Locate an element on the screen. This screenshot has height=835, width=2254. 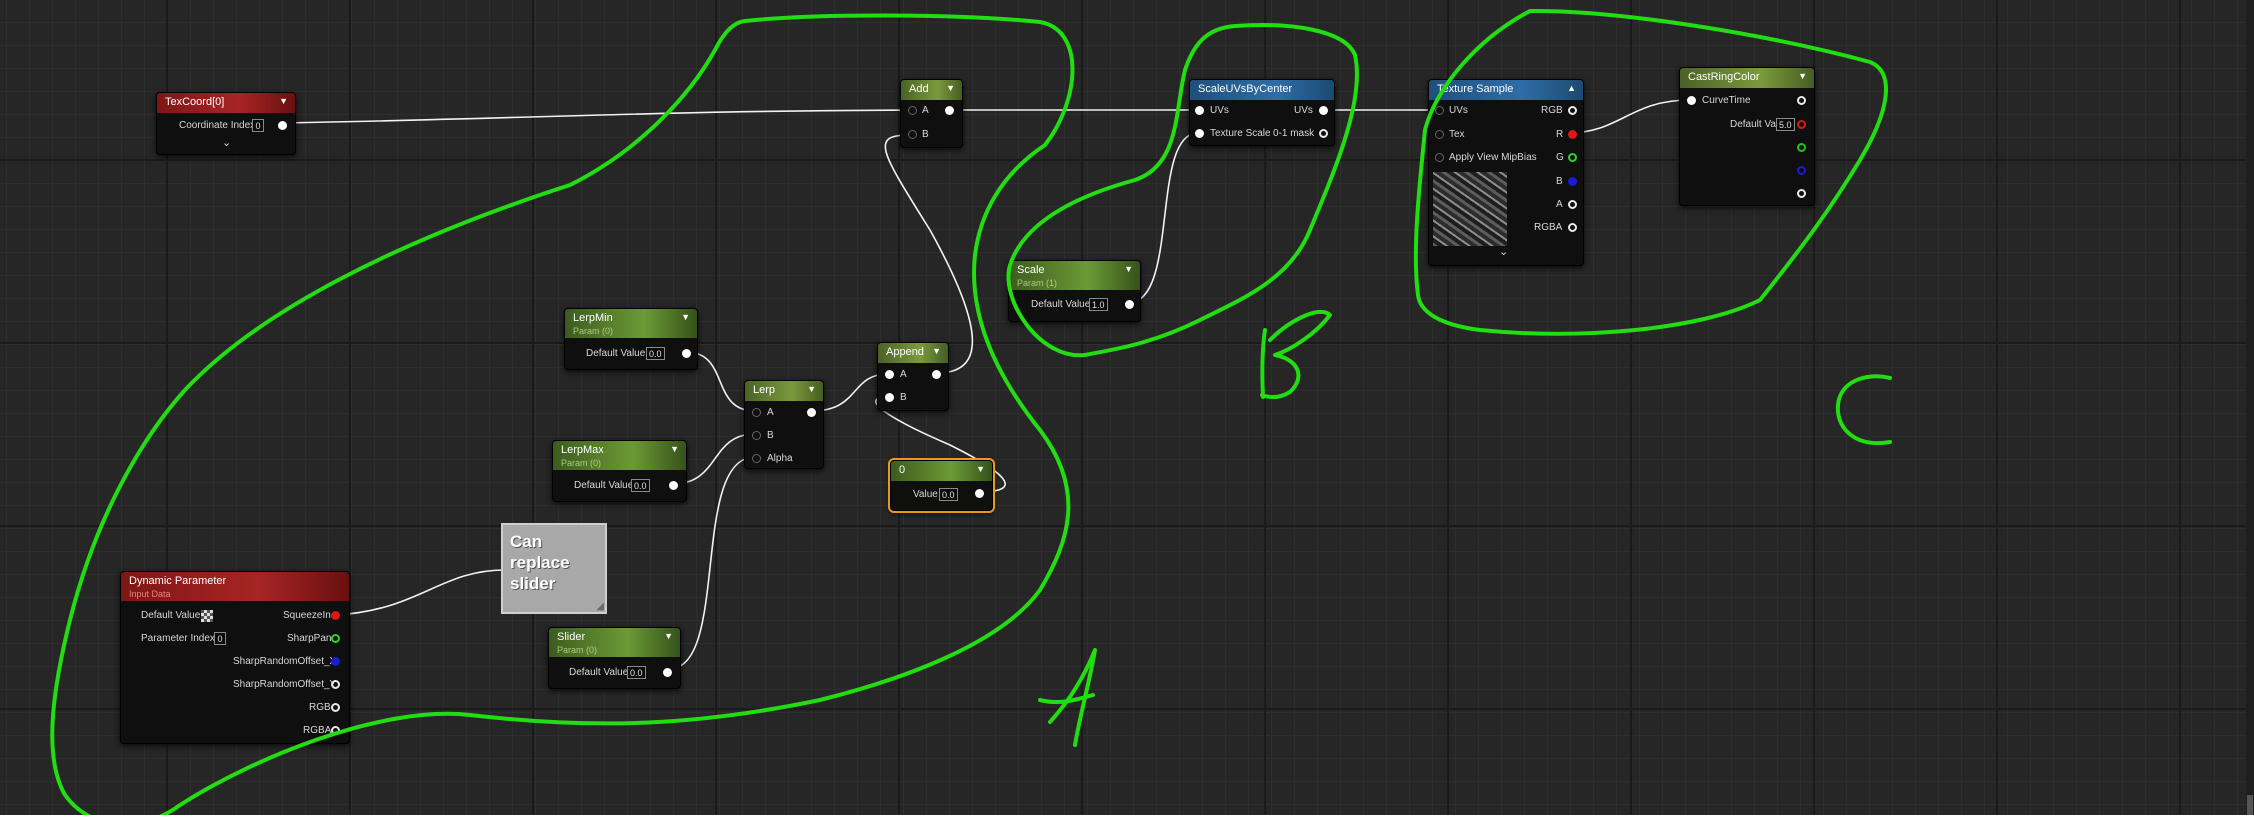
lerp-node: Lerp ▼ A B Alpha is located at coordinates (784, 424).